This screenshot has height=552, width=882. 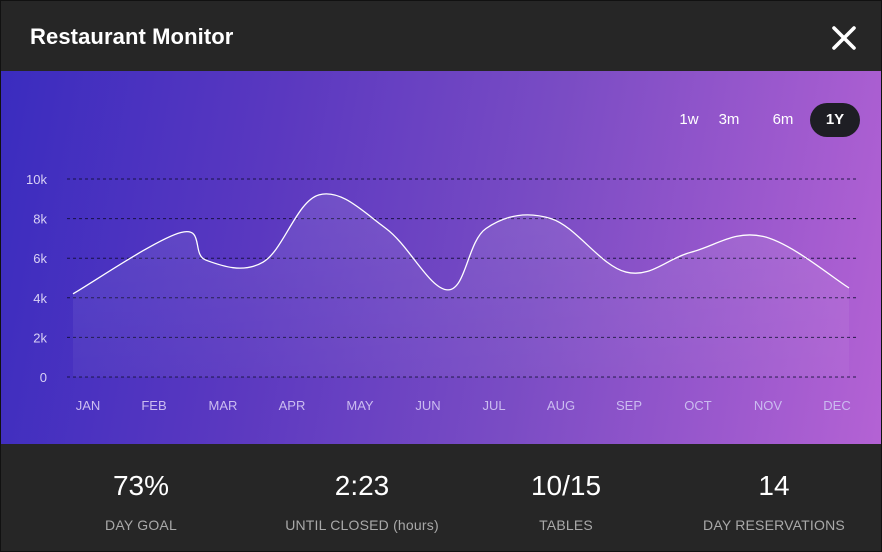 I want to click on stat-tables: 10/15 TABLES, so click(x=566, y=497).